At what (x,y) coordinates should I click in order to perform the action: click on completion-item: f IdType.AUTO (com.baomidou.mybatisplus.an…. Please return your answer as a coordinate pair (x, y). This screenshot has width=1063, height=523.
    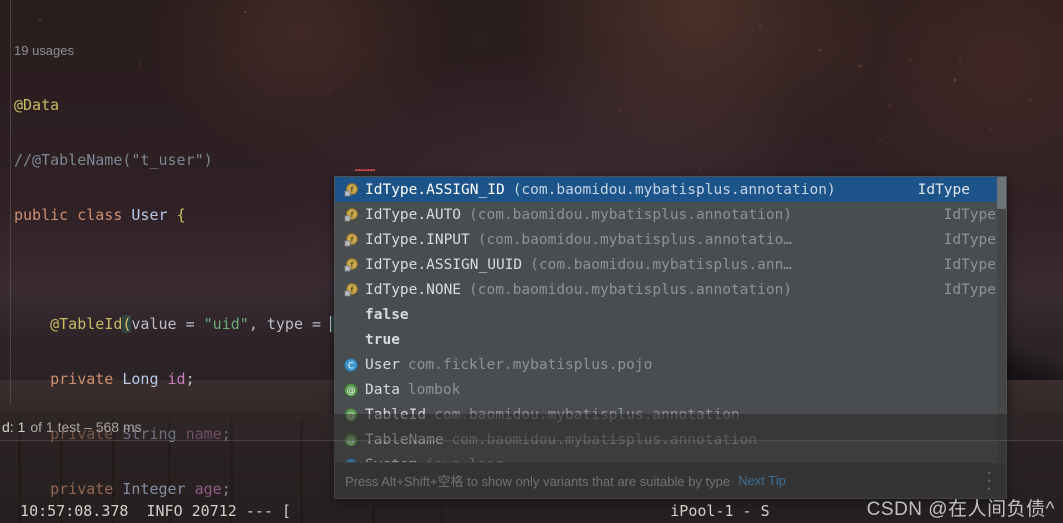
    Looking at the image, I should click on (670, 214).